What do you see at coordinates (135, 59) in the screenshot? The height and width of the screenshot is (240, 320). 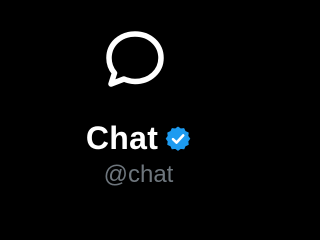 I see `chat-bubble-icon` at bounding box center [135, 59].